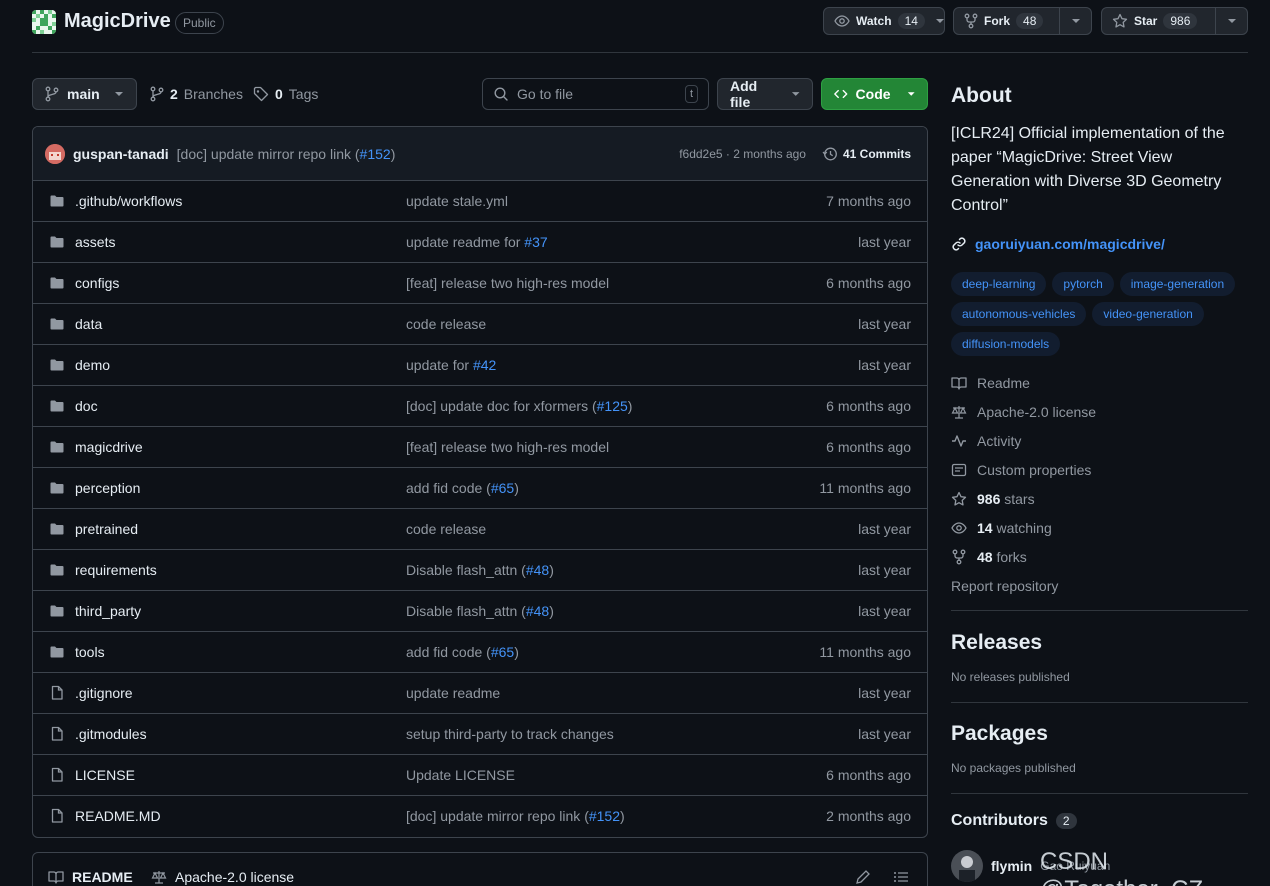  What do you see at coordinates (1099, 734) in the screenshot?
I see `packages-heading: Packages` at bounding box center [1099, 734].